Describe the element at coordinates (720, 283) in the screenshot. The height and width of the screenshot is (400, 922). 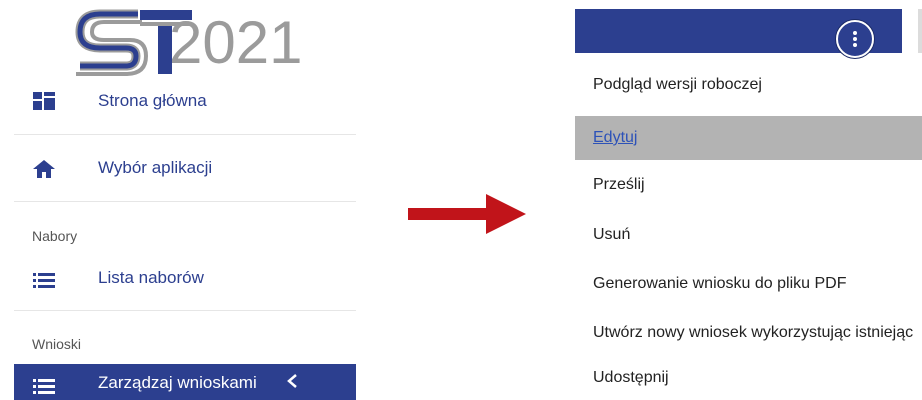
I see `menu-item-label: Generowanie wniosku do pliku PDF` at that location.